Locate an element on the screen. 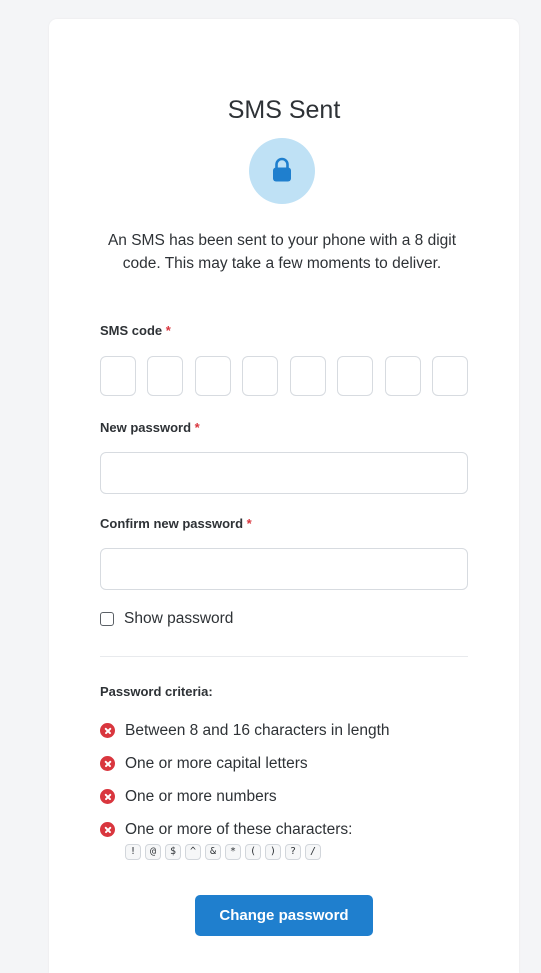 The image size is (541, 973). show-password-toggle: Show password is located at coordinates (166, 619).